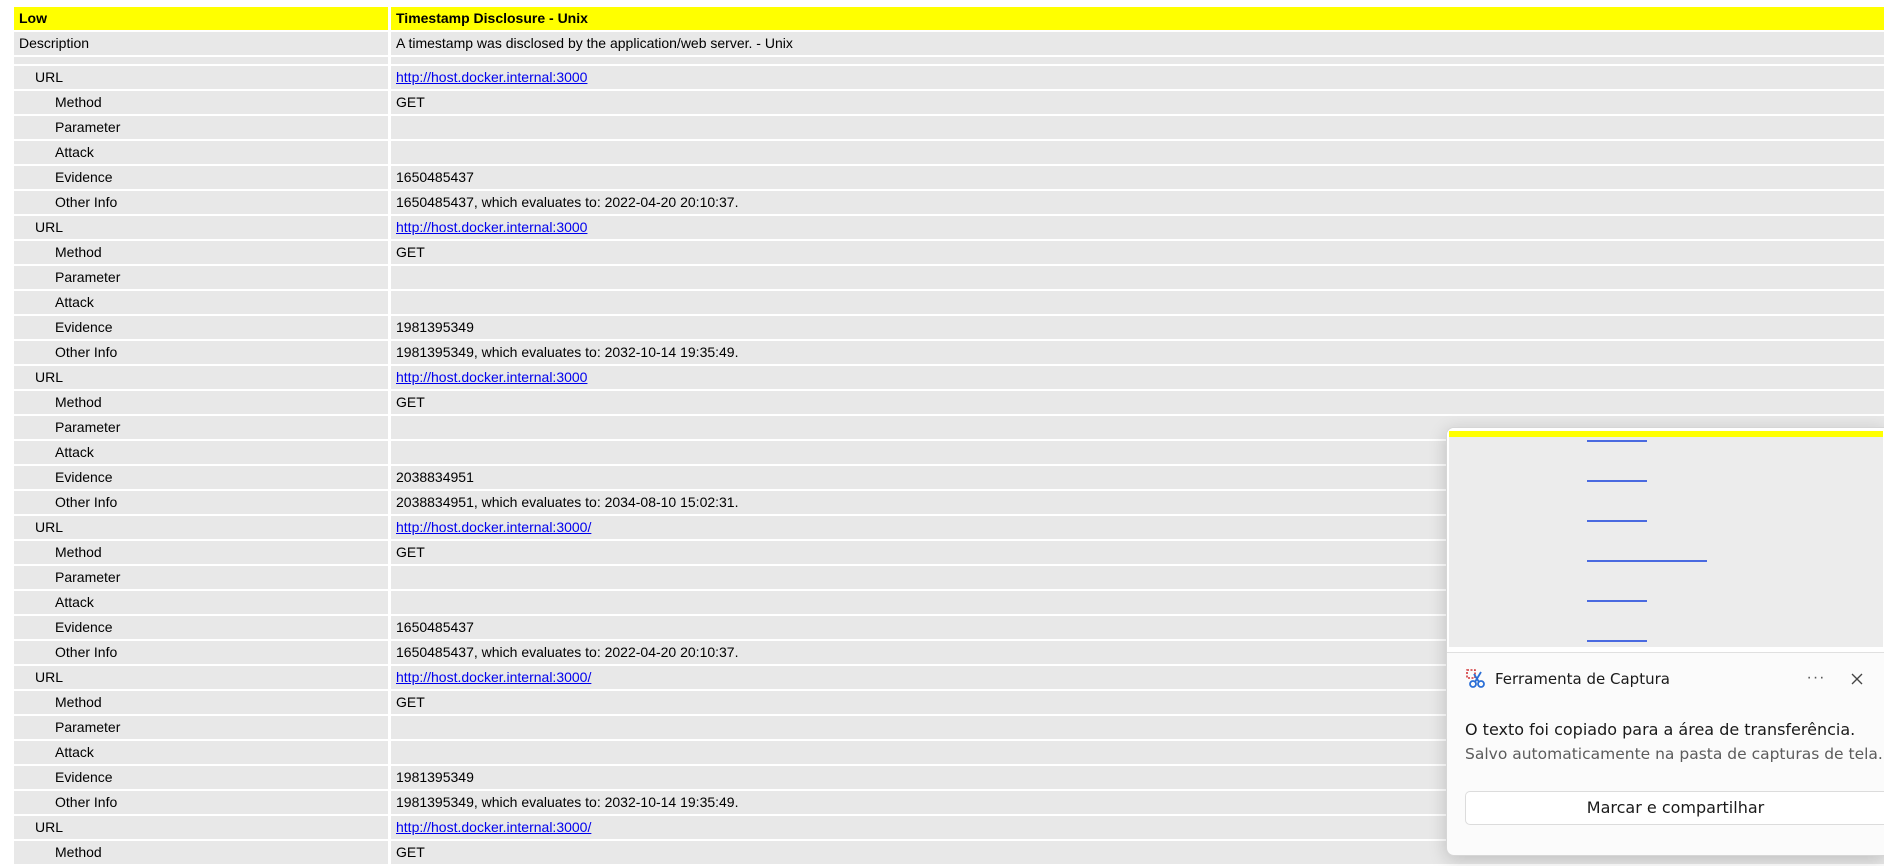  I want to click on mark-and-share-button: Marcar e compartilhar, so click(1674, 808).